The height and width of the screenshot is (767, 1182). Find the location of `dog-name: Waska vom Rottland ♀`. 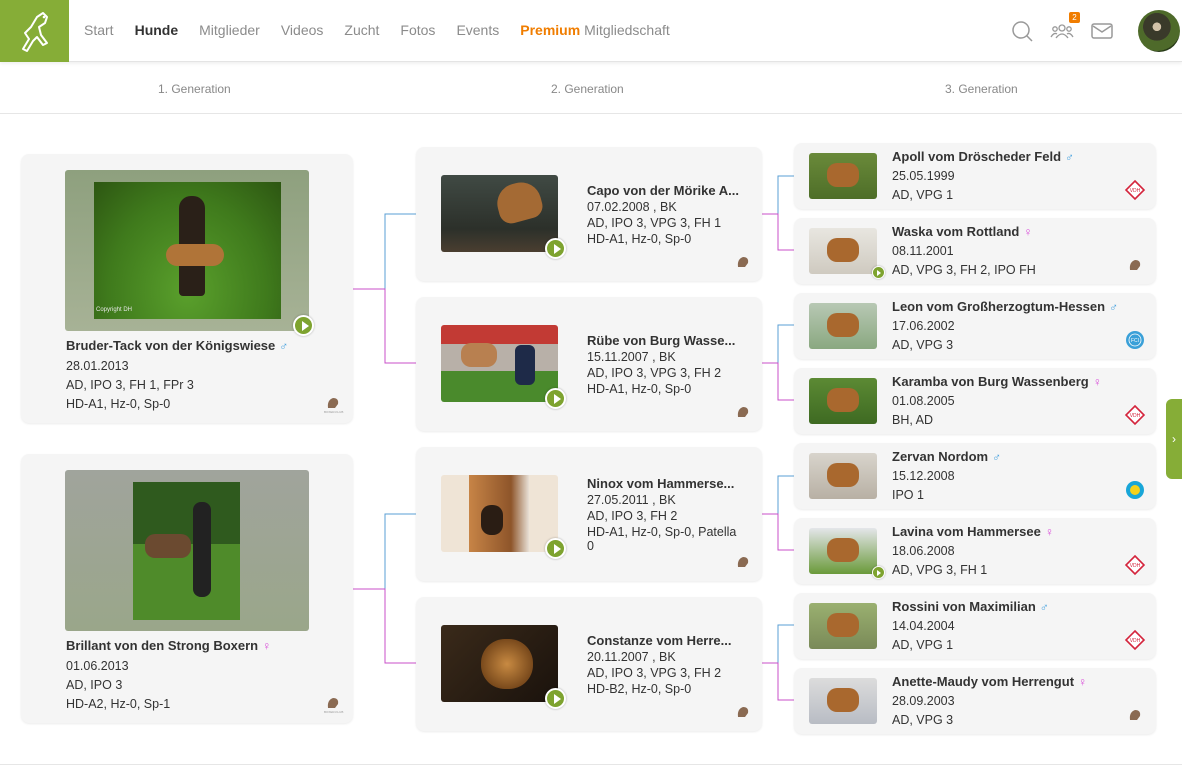

dog-name: Waska vom Rottland ♀ is located at coordinates (1007, 232).